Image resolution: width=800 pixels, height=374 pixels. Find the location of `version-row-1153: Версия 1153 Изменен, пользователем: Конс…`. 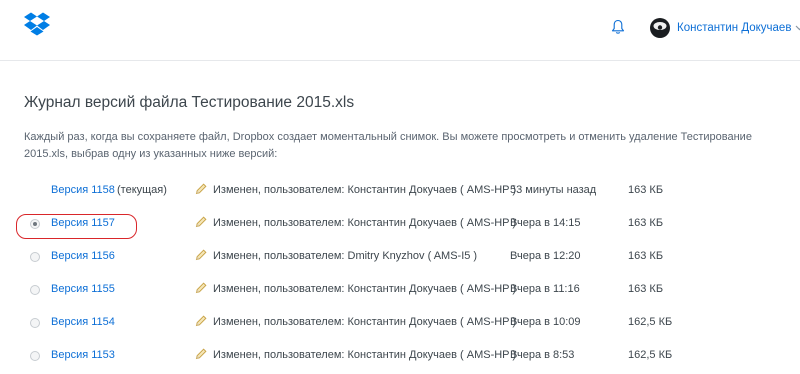

version-row-1153: Версия 1153 Изменен, пользователем: Конс… is located at coordinates (400, 357).